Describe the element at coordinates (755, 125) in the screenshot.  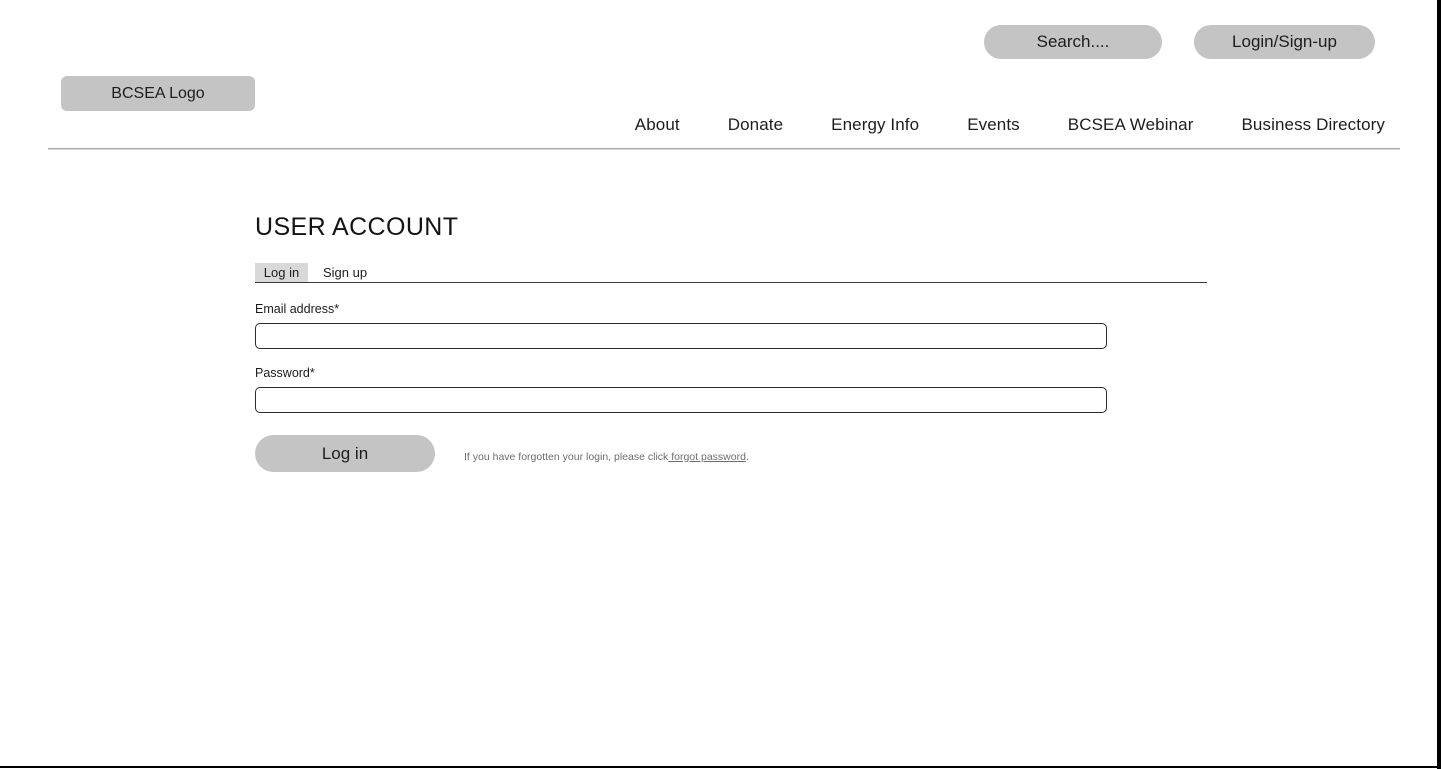
I see `nav-item-donate: Donate` at that location.